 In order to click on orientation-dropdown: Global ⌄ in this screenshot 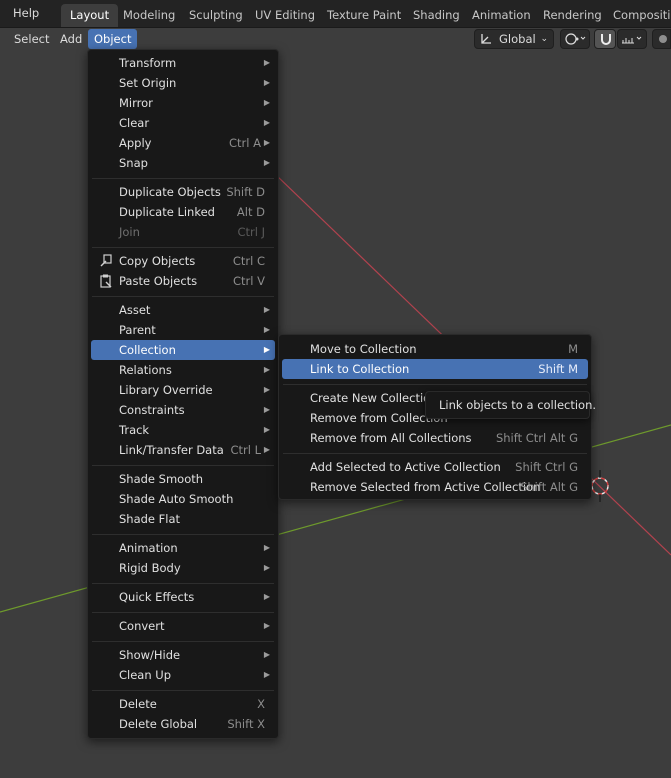, I will do `click(514, 39)`.